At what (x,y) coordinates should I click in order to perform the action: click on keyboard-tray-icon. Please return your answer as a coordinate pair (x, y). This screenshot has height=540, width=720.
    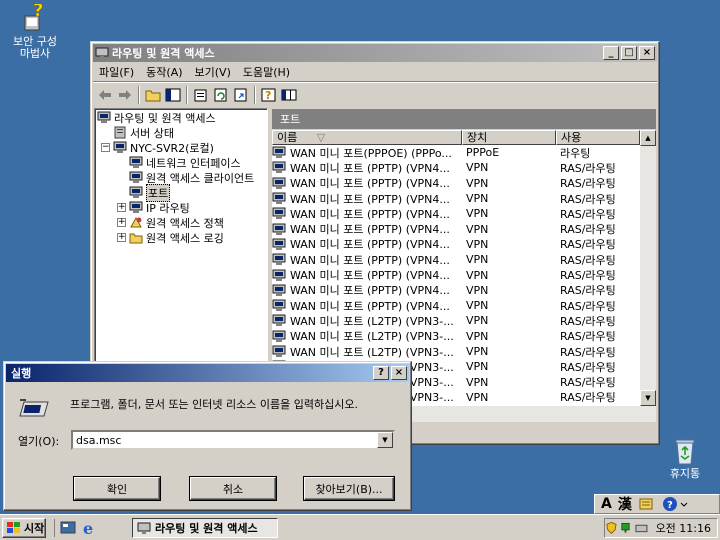
    Looking at the image, I should click on (641, 528).